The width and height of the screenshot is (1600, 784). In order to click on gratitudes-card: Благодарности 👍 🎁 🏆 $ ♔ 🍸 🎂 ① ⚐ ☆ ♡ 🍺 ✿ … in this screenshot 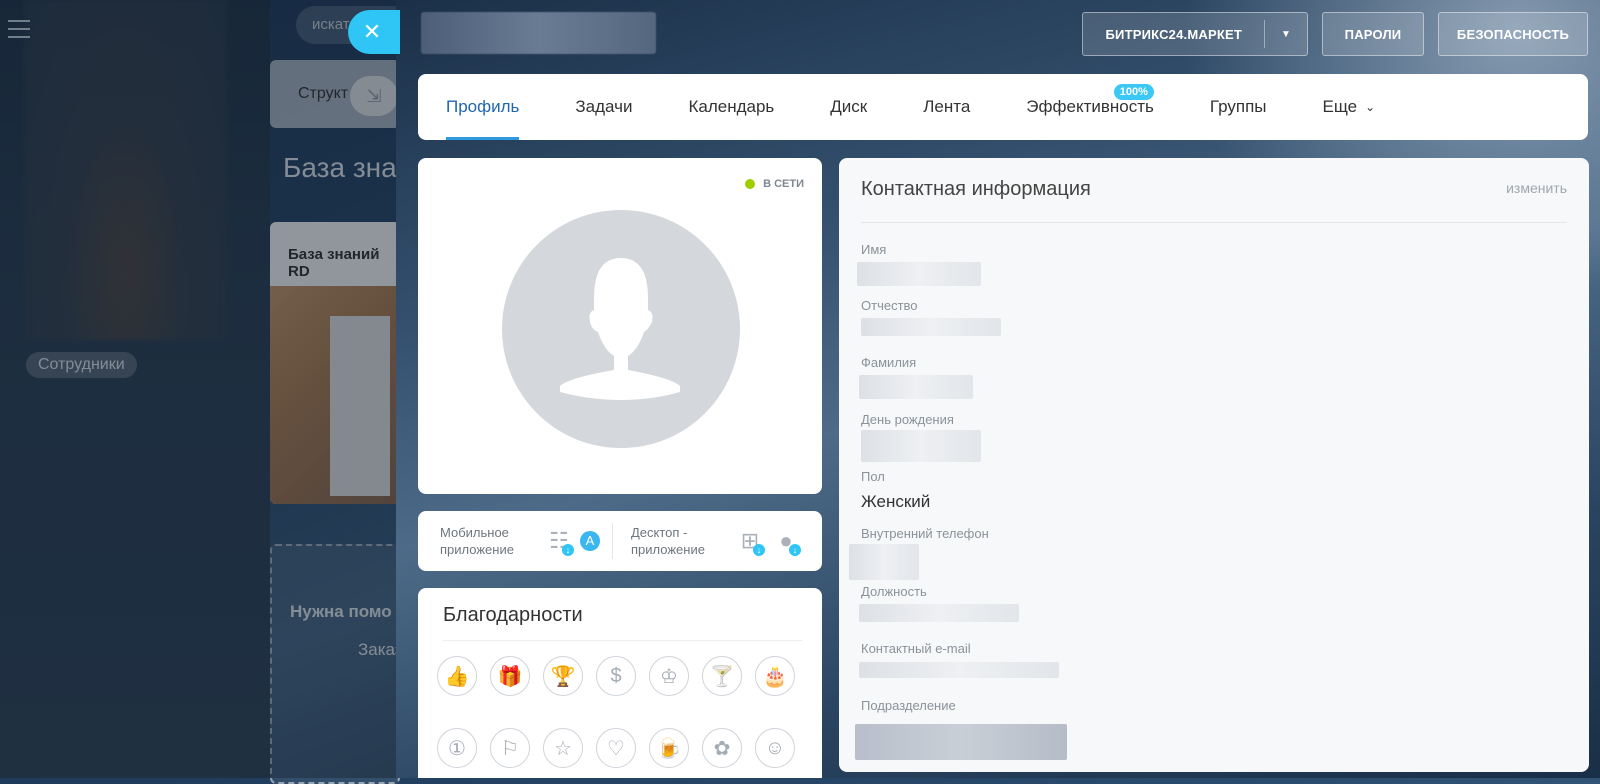, I will do `click(620, 683)`.